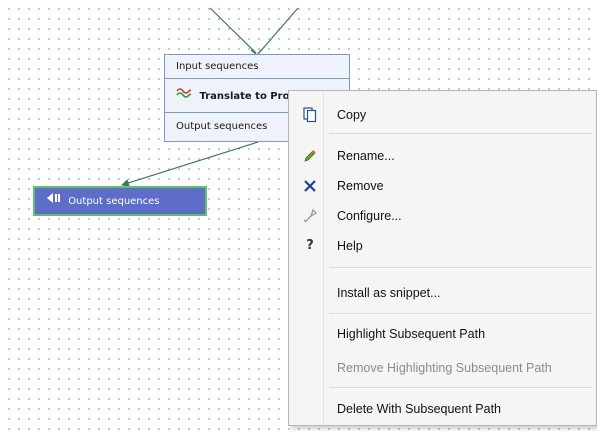 The height and width of the screenshot is (432, 597). Describe the element at coordinates (217, 66) in the screenshot. I see `input-sequences-label: Input sequences` at that location.